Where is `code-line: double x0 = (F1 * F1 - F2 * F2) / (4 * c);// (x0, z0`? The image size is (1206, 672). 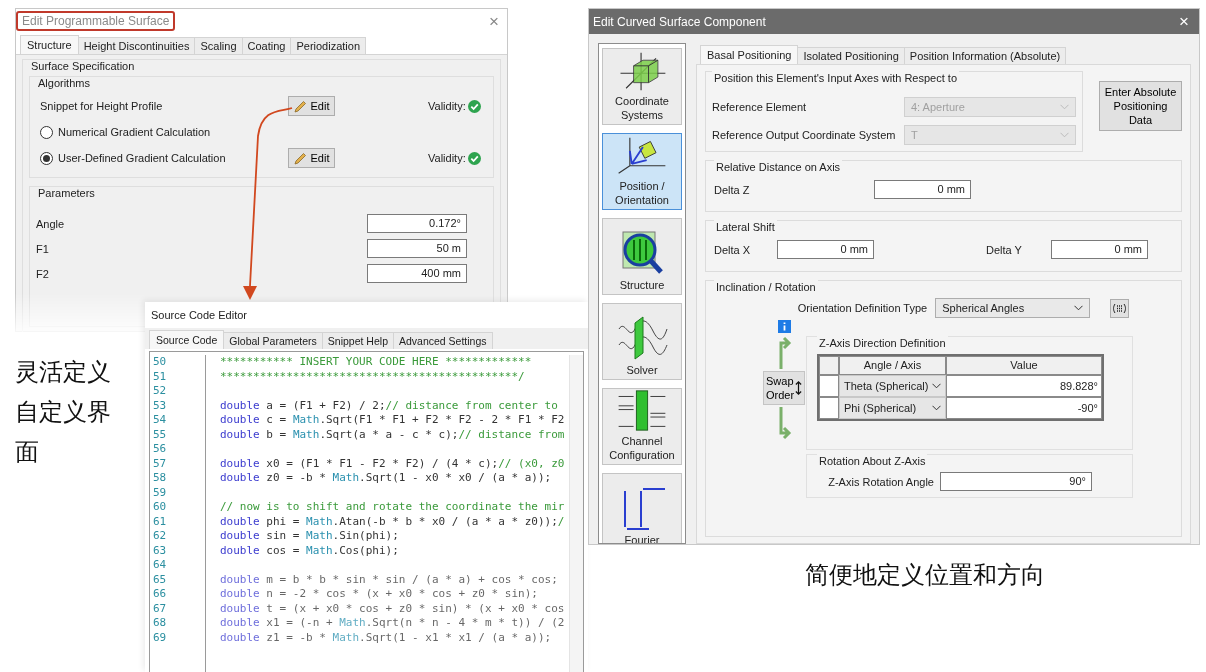
code-line: double x0 = (F1 * F1 - F2 * F2) / (4 * c);// (x0, z0 is located at coordinates (393, 463).